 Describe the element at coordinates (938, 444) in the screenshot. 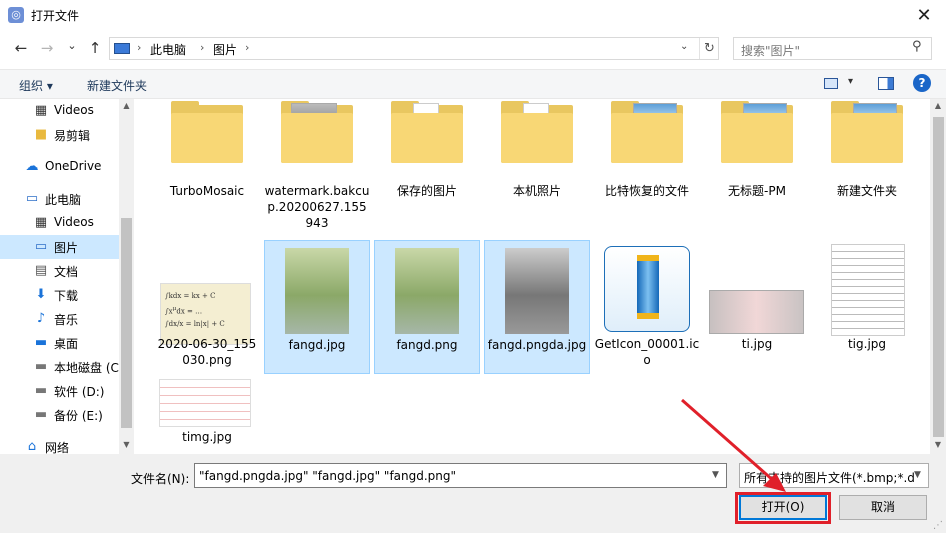

I see `content-scroll-down-icon: ▼` at that location.